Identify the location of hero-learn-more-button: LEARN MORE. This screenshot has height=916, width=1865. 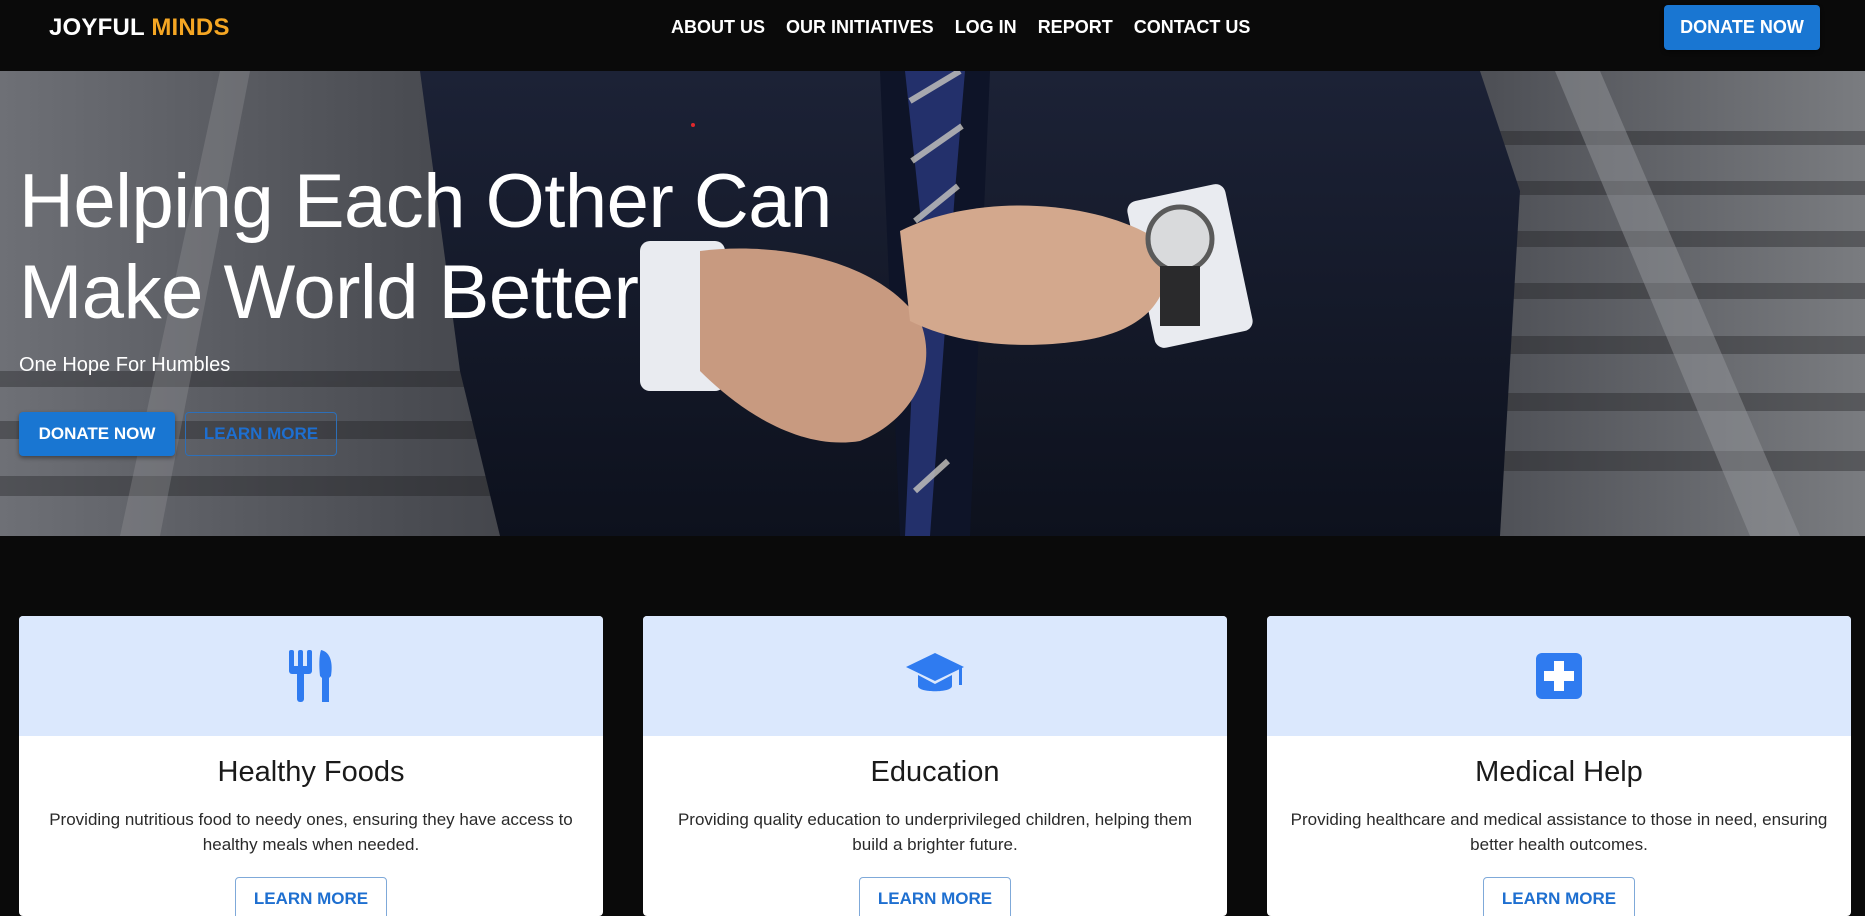
(261, 434).